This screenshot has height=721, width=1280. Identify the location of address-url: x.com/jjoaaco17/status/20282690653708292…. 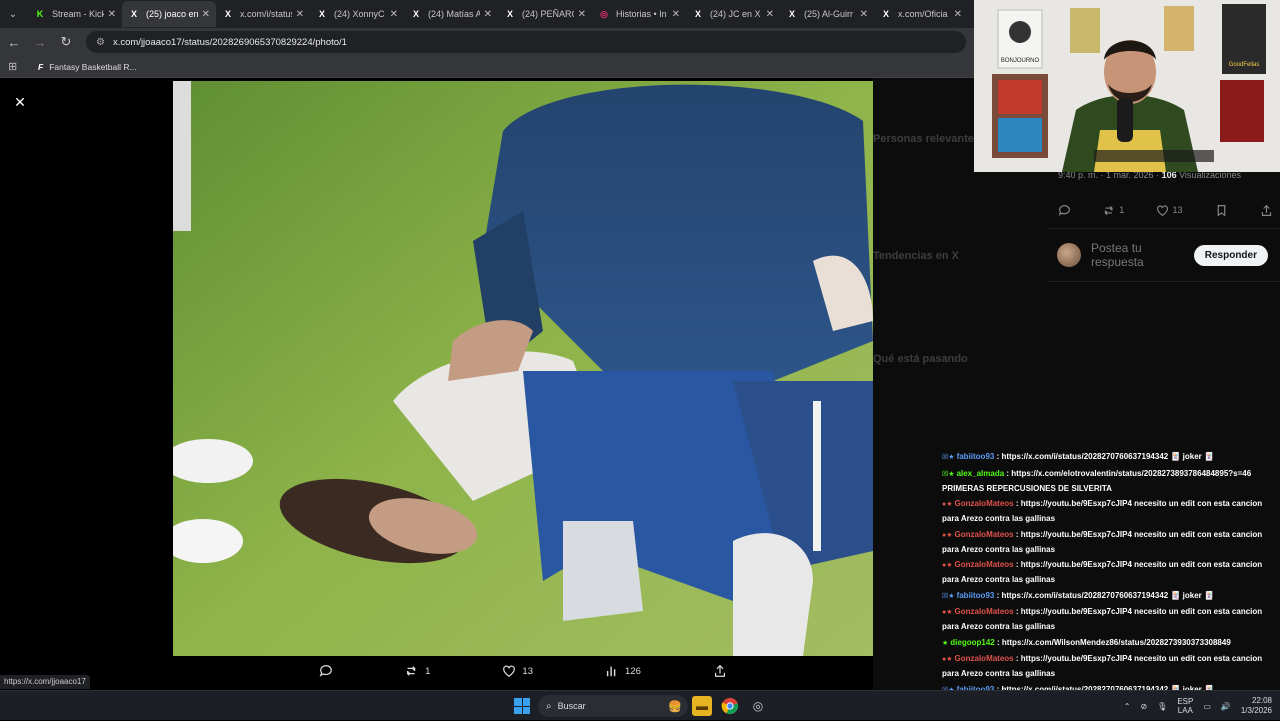
(229, 42).